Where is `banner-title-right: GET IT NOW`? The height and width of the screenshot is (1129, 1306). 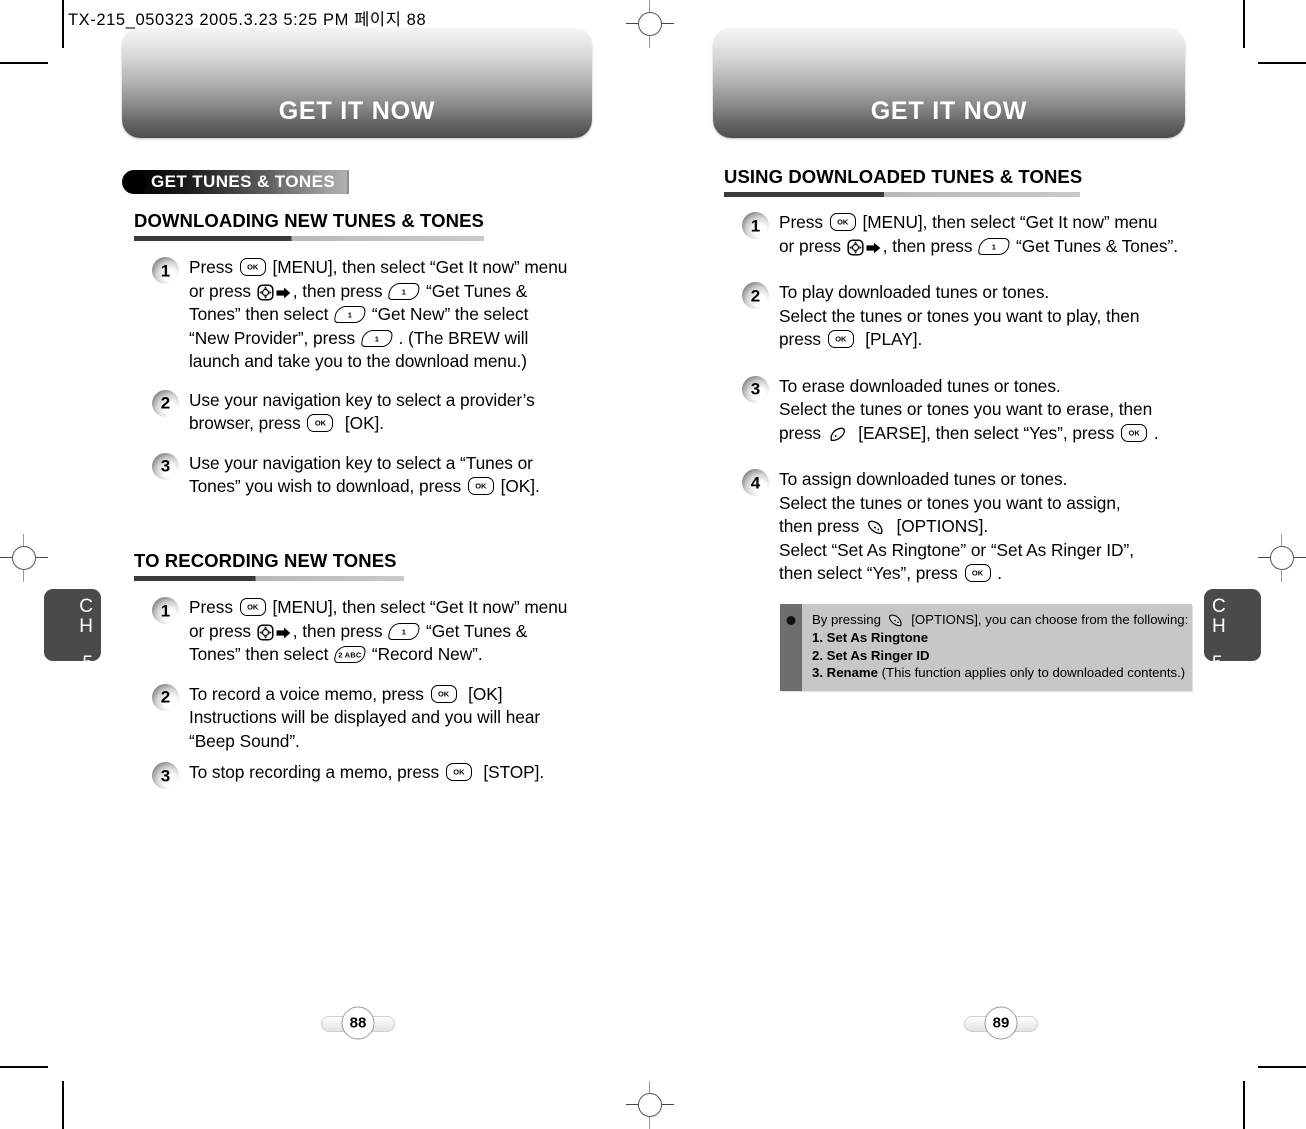
banner-title-right: GET IT NOW is located at coordinates (949, 111).